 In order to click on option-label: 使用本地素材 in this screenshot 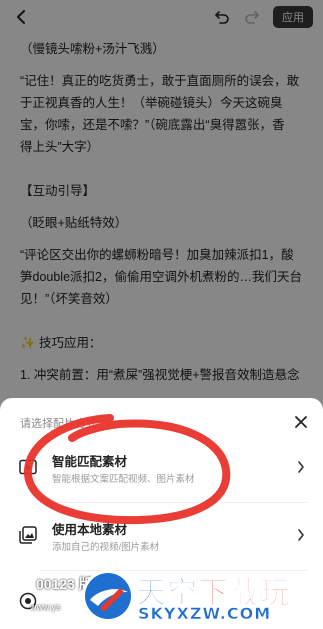, I will do `click(90, 530)`.